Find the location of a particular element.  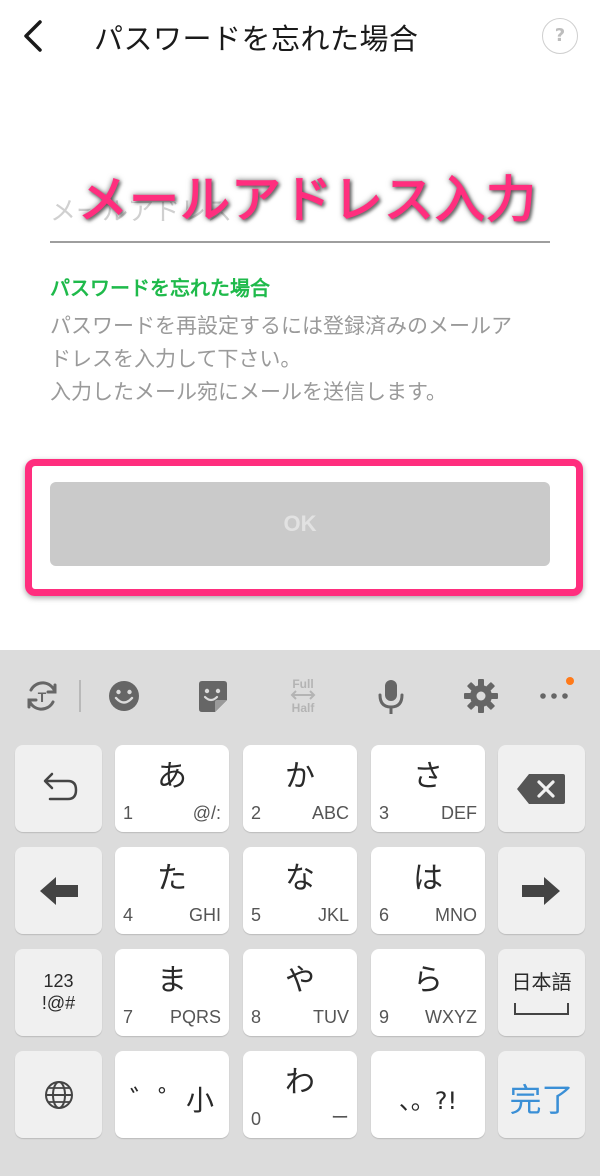

app-header: パスワードを忘れた場合 ? is located at coordinates (300, 38).